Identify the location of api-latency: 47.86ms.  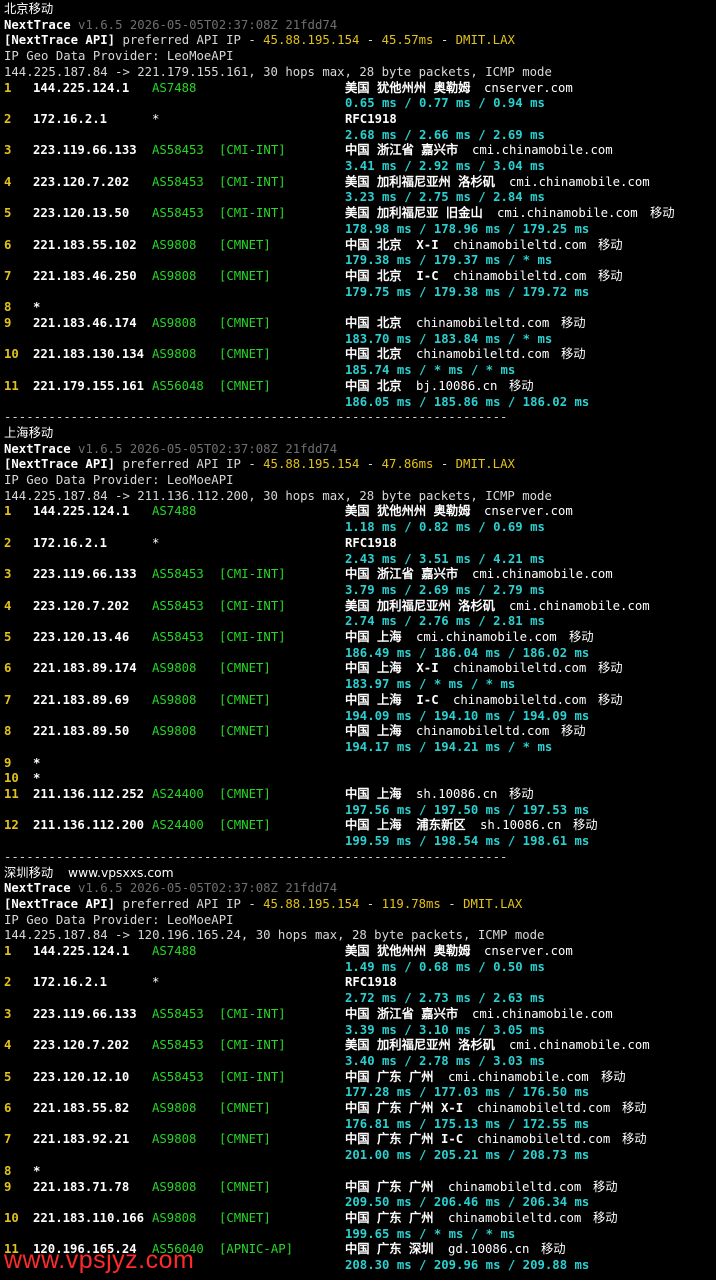
(407, 464).